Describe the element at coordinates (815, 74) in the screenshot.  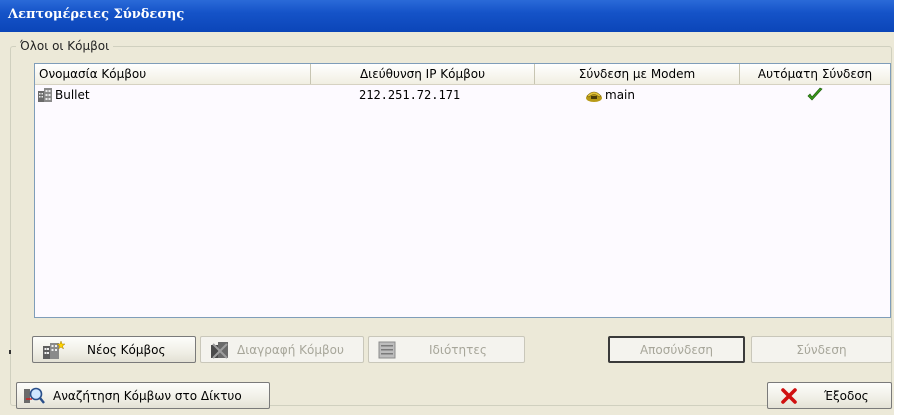
I see `column-header-auto: Αυτόματη Σύνδεση` at that location.